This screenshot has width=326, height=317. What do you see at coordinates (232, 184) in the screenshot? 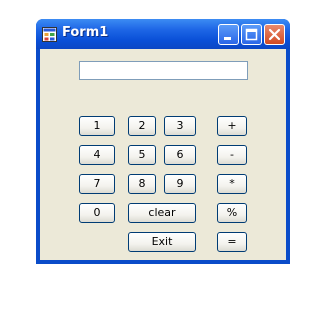
I see `multiply-button: *` at bounding box center [232, 184].